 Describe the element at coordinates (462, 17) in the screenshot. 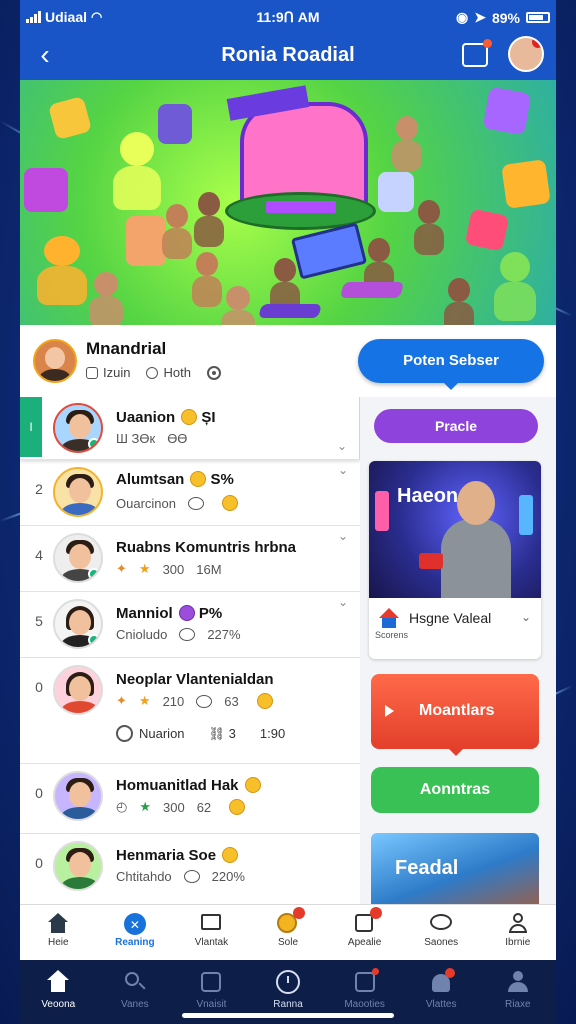

I see `alarm-icon: ◉` at that location.